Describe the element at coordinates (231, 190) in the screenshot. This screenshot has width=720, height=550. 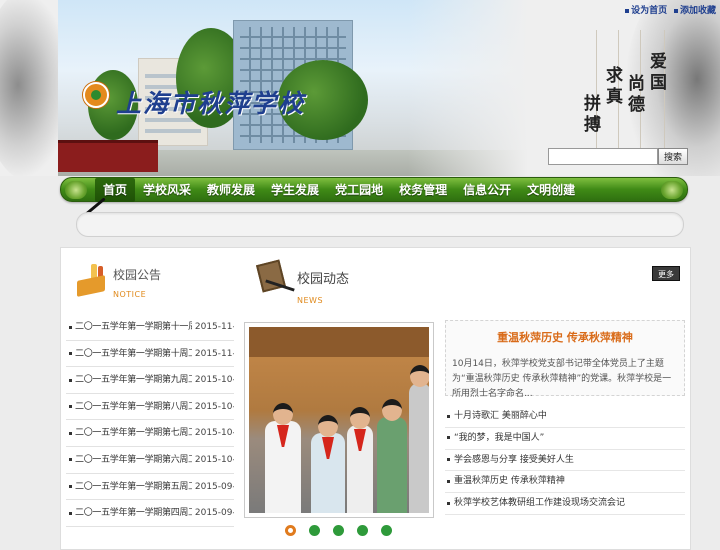
I see `nav-item-teacher-development: 教师发展` at that location.